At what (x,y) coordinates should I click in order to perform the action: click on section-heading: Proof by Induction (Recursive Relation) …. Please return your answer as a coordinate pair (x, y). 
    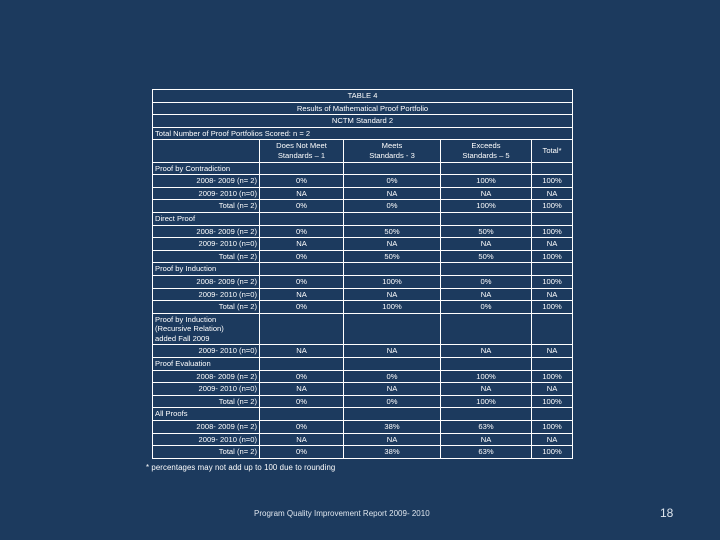
    Looking at the image, I should click on (206, 329).